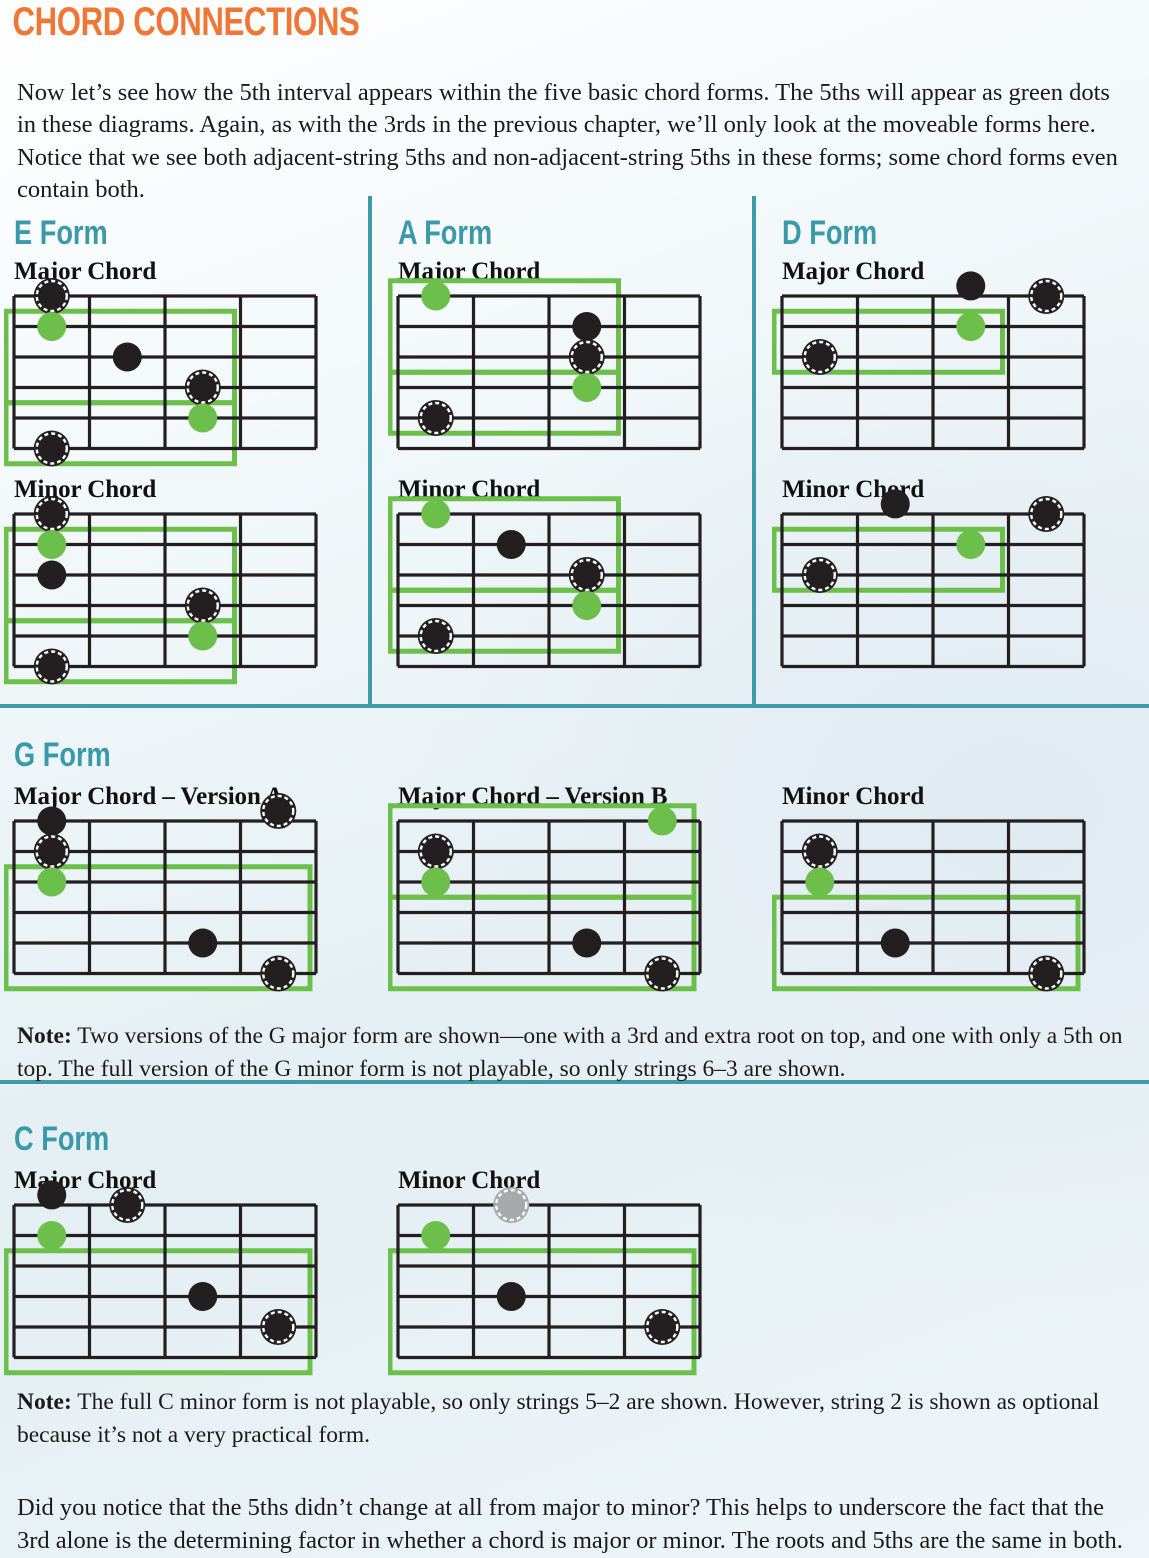 The height and width of the screenshot is (1558, 1149). I want to click on form-title-d-form: D Form, so click(830, 233).